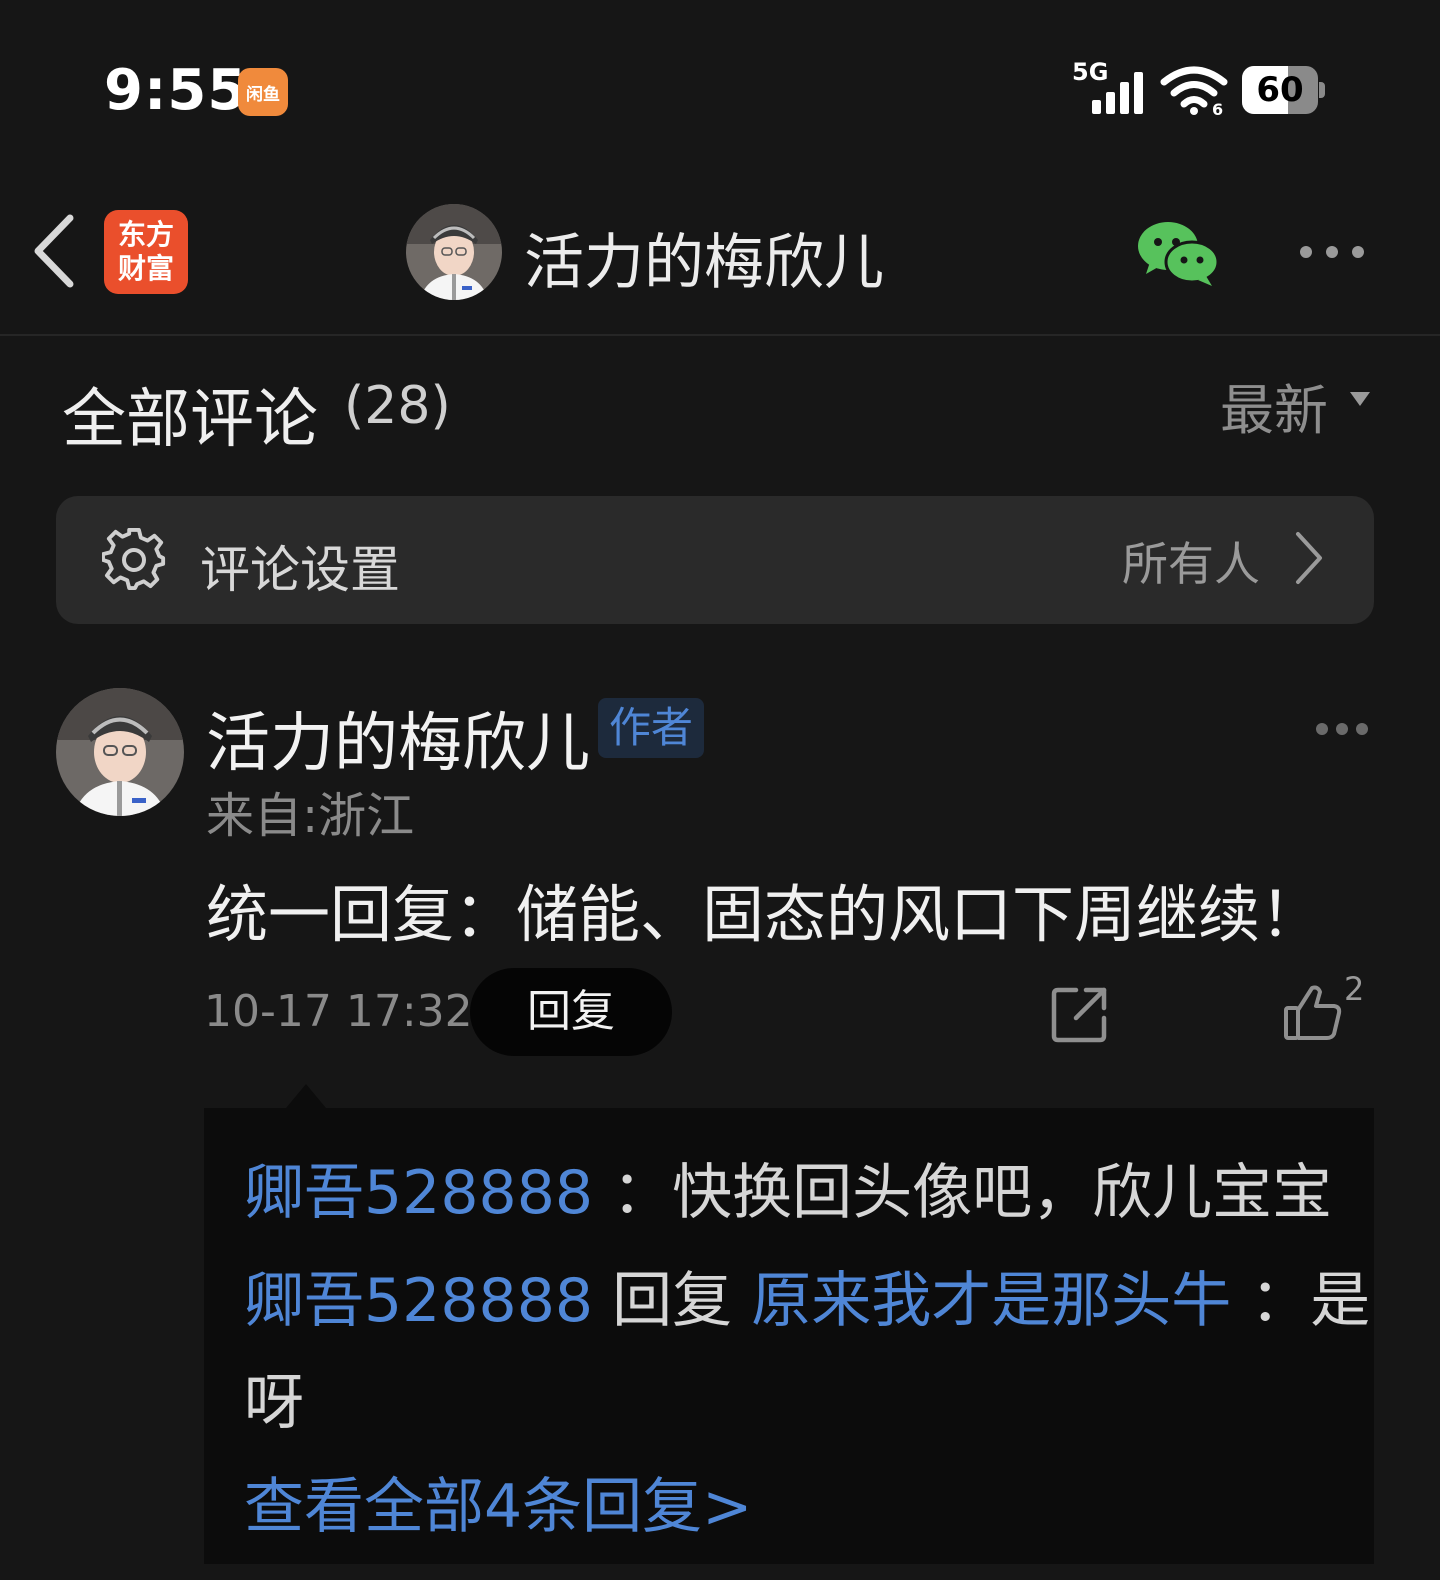  I want to click on nav-title: 活力的梅欣儿, so click(704, 263).